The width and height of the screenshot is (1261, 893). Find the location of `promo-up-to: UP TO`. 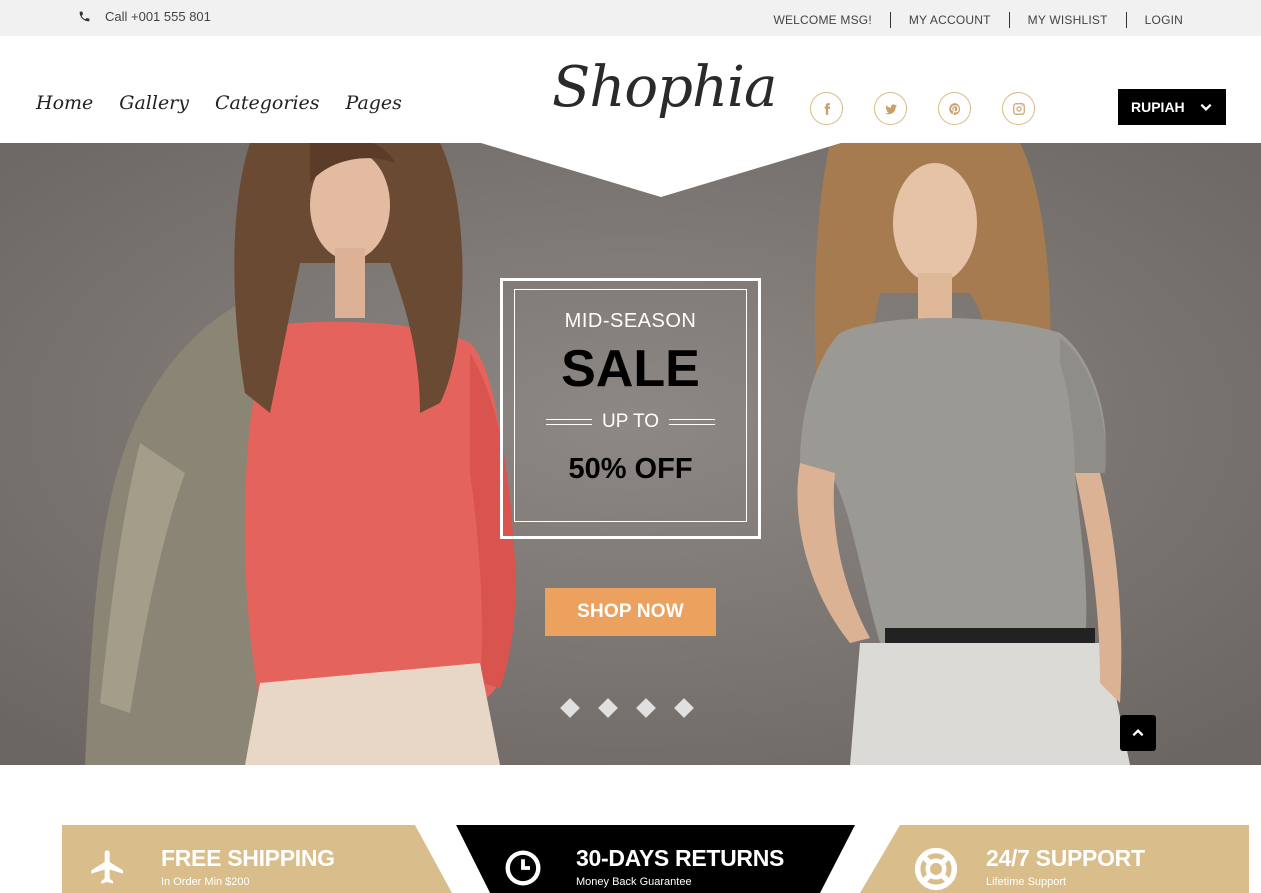

promo-up-to: UP TO is located at coordinates (630, 422).